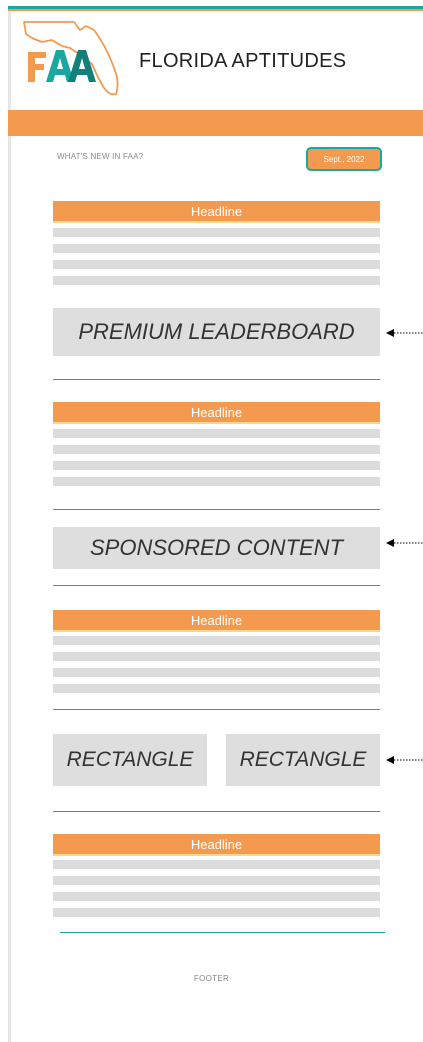  Describe the element at coordinates (303, 760) in the screenshot. I see `rectangle-ad-right: RECTANGLE` at that location.